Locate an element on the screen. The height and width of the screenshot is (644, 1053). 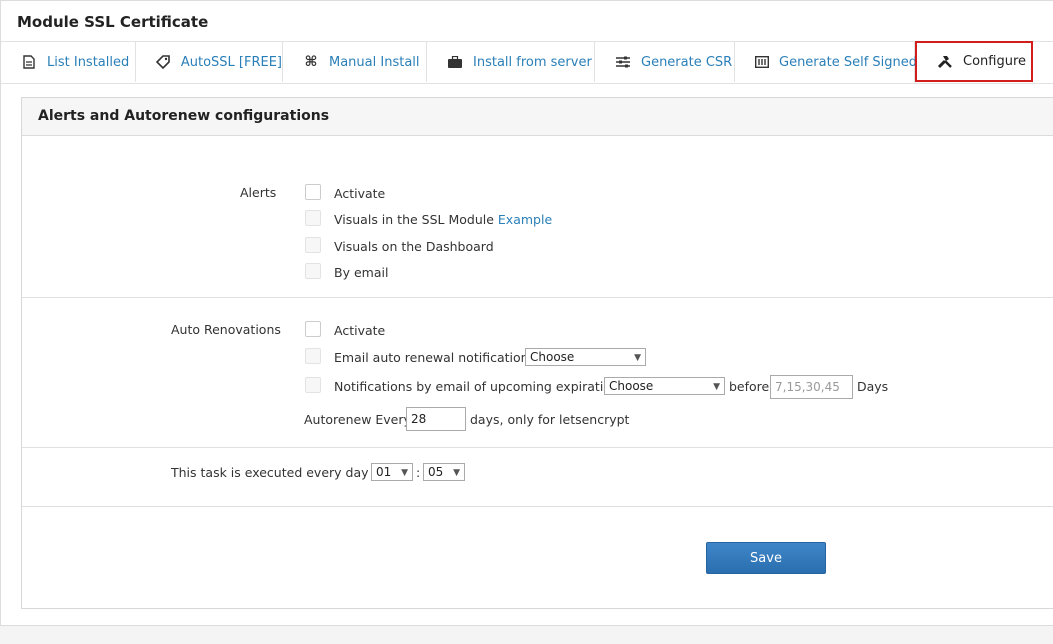
auto-renovations-label: Auto Renovations is located at coordinates (226, 329).